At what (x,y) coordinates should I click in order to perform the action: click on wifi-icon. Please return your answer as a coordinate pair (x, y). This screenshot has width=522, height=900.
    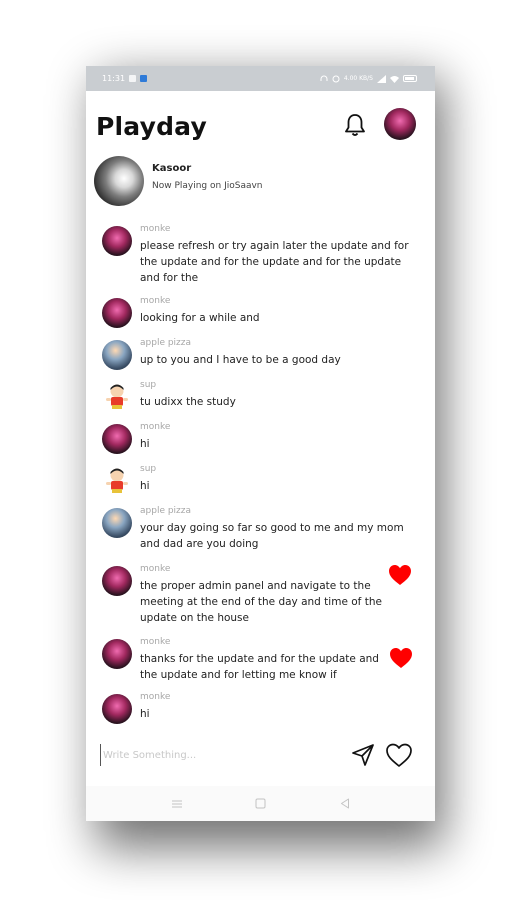
    Looking at the image, I should click on (394, 79).